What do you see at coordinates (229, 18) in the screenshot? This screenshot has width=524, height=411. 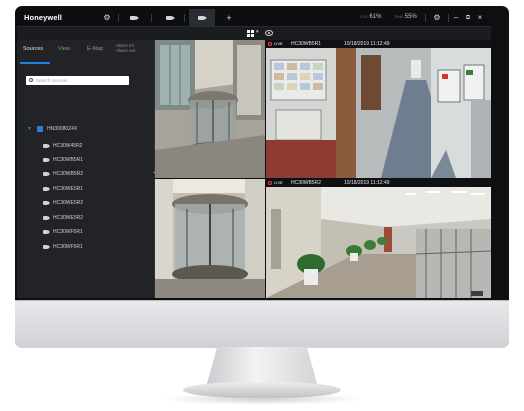 I see `add-tab-icon: +` at bounding box center [229, 18].